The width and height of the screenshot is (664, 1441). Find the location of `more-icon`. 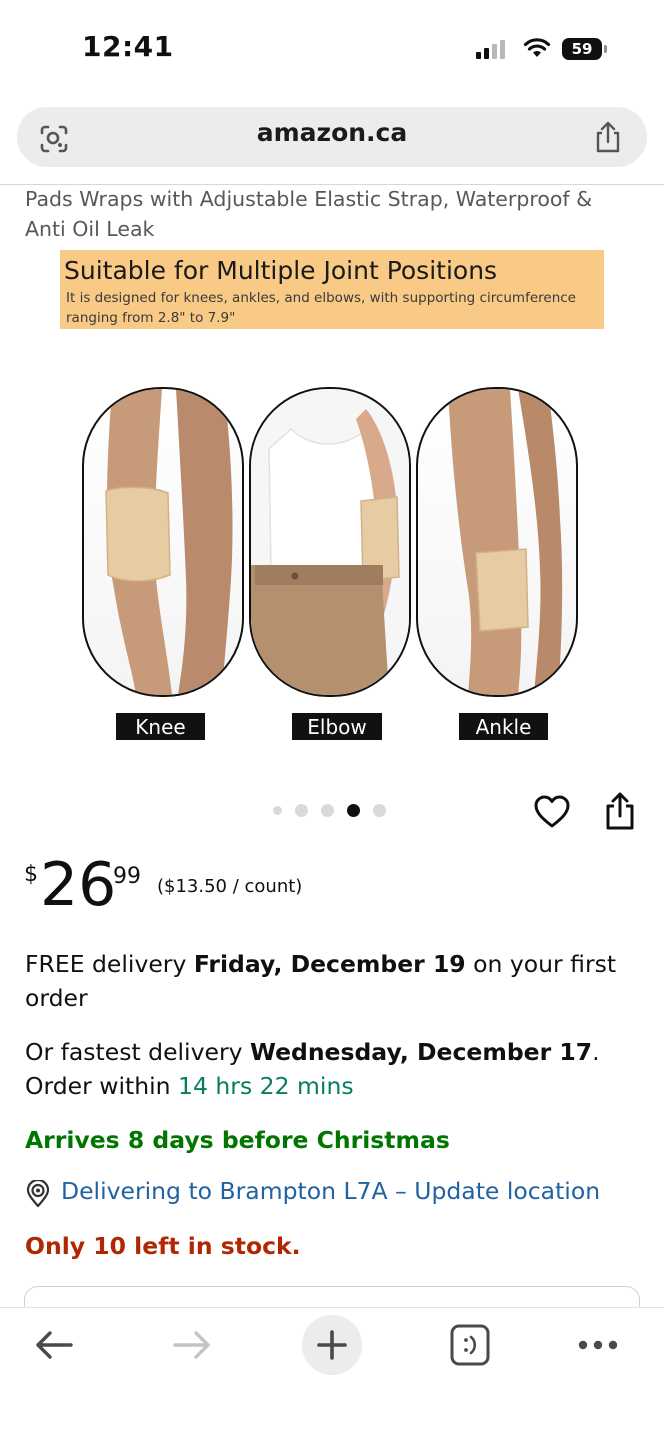

more-icon is located at coordinates (598, 1345).